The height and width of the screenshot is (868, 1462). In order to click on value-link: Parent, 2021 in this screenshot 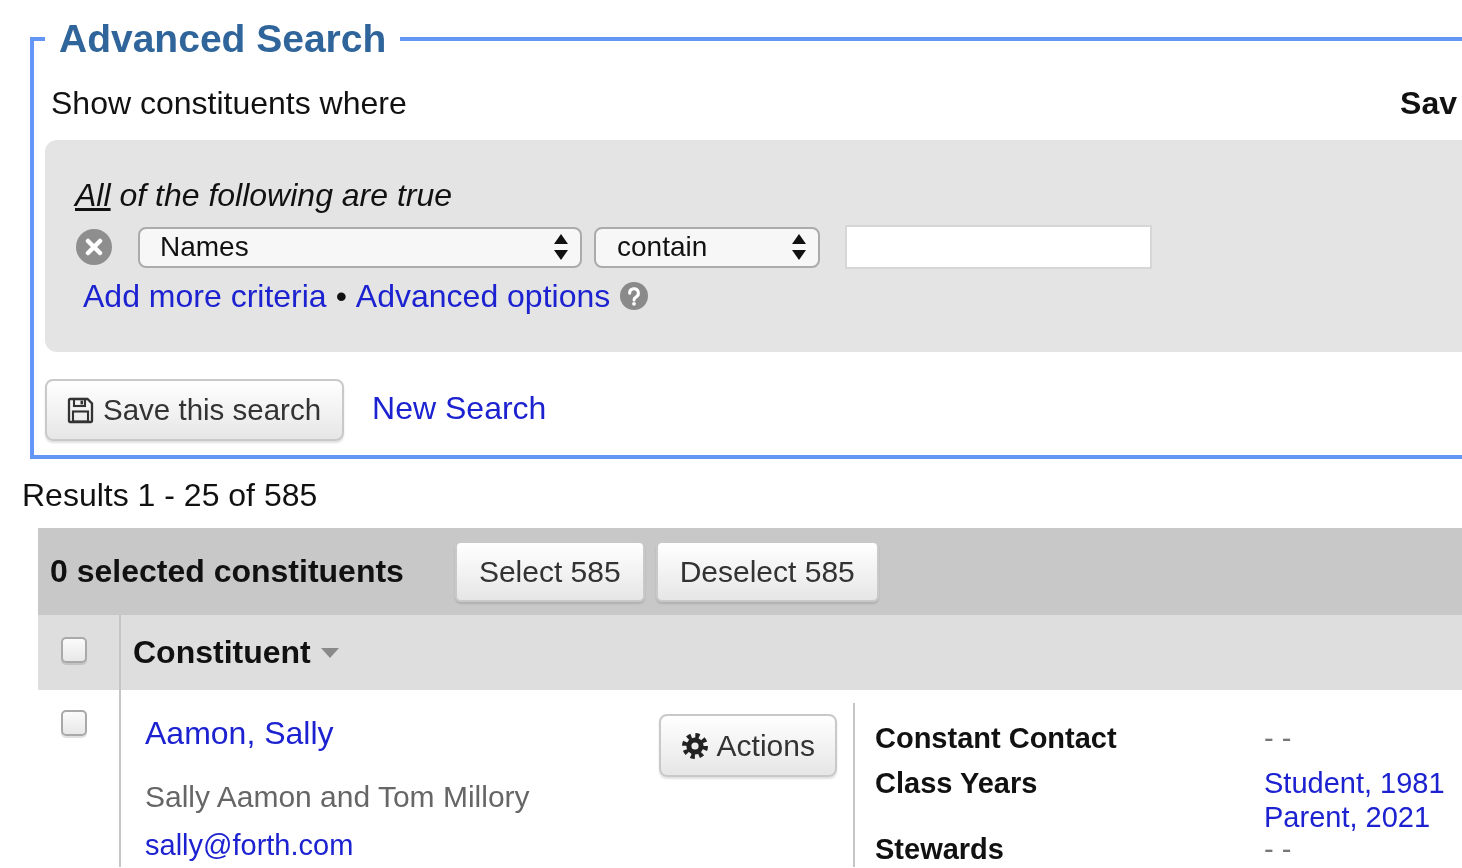, I will do `click(1347, 817)`.